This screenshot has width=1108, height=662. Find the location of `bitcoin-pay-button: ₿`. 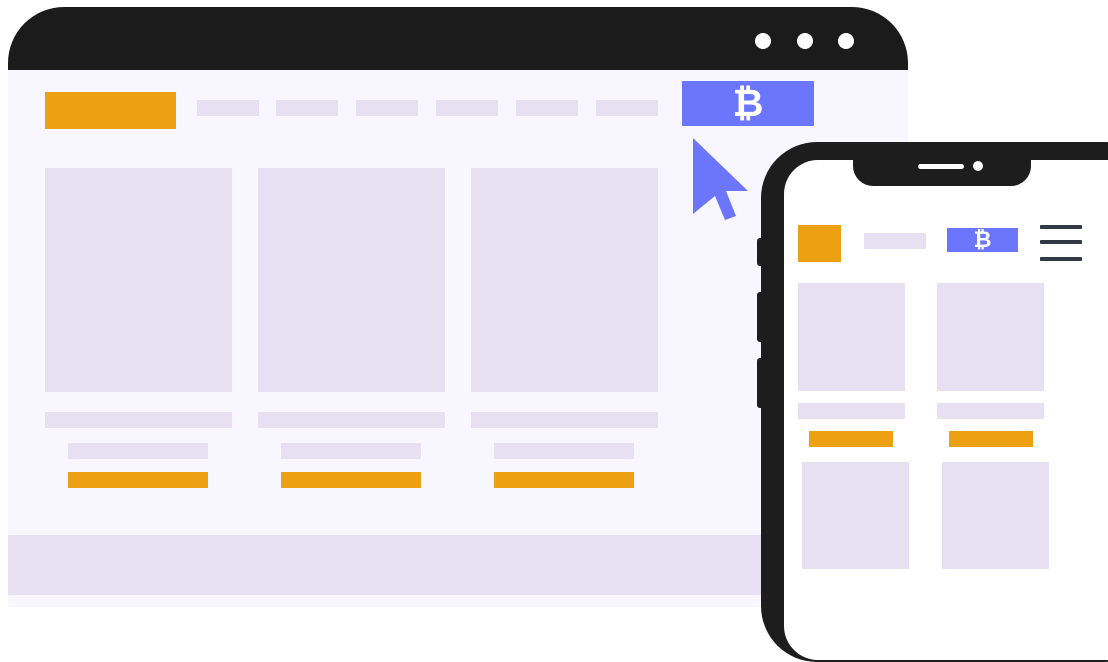

bitcoin-pay-button: ₿ is located at coordinates (748, 103).